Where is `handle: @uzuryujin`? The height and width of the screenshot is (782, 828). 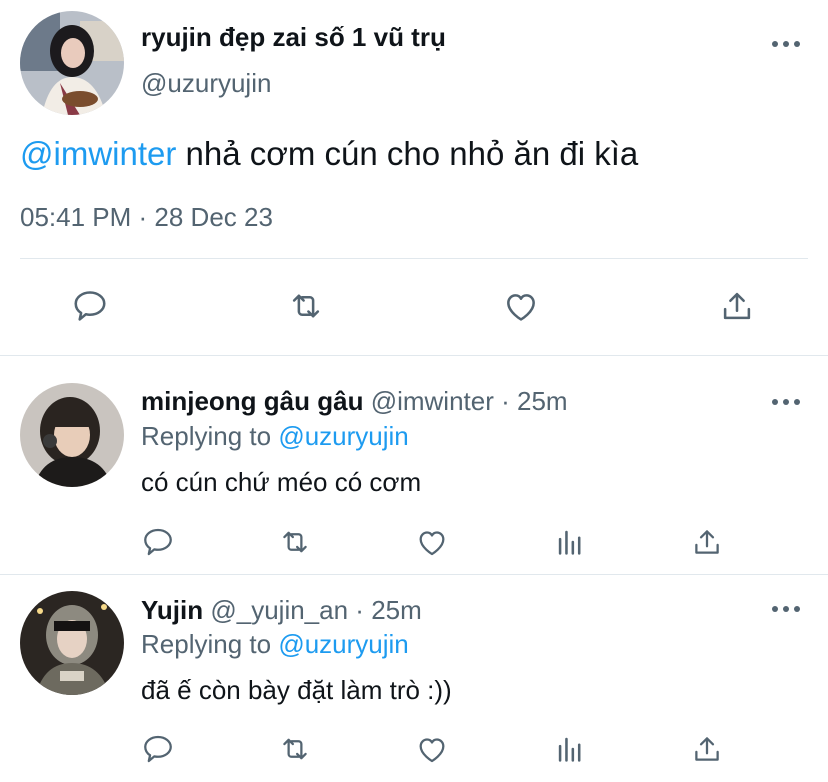 handle: @uzuryujin is located at coordinates (206, 83).